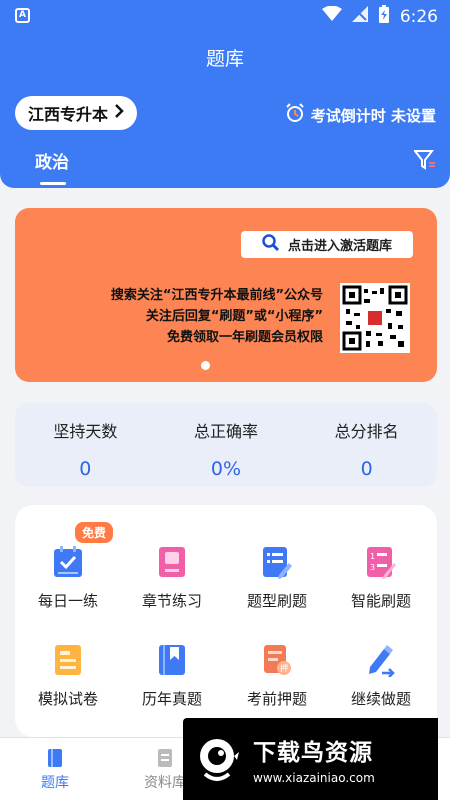  Describe the element at coordinates (277, 660) in the screenshot. I see `exam-stamp-icon: 押` at that location.